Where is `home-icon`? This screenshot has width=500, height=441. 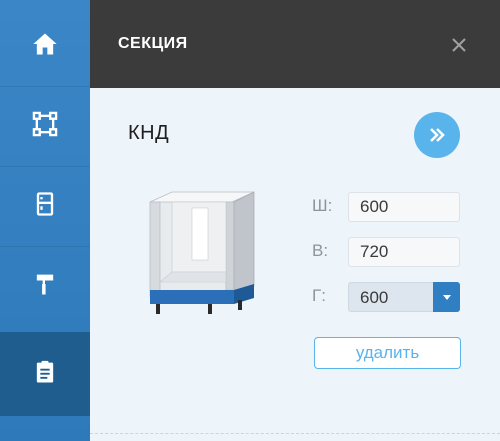 home-icon is located at coordinates (45, 46).